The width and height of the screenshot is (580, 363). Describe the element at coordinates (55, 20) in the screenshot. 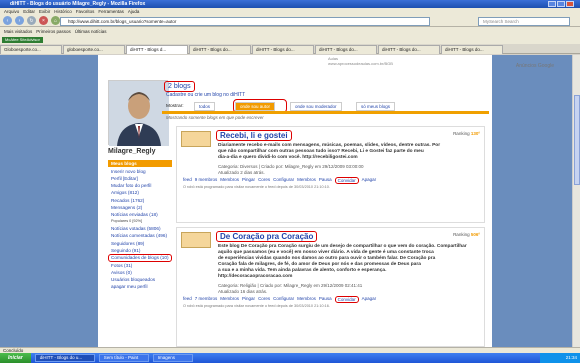

I see `home-icon: ⌂` at that location.